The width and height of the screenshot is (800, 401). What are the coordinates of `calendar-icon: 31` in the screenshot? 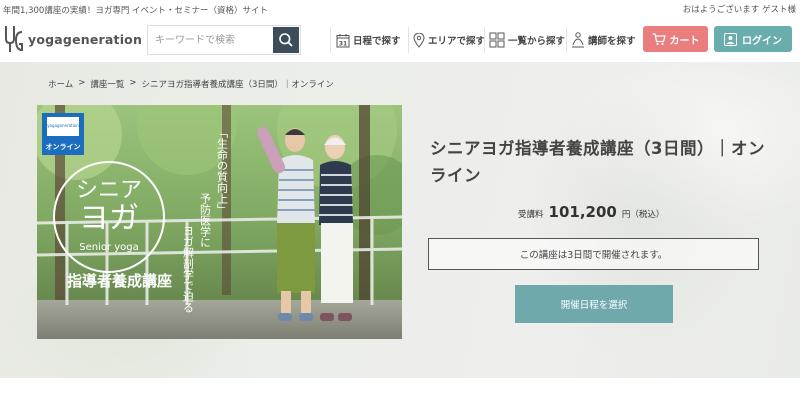 It's located at (343, 40).